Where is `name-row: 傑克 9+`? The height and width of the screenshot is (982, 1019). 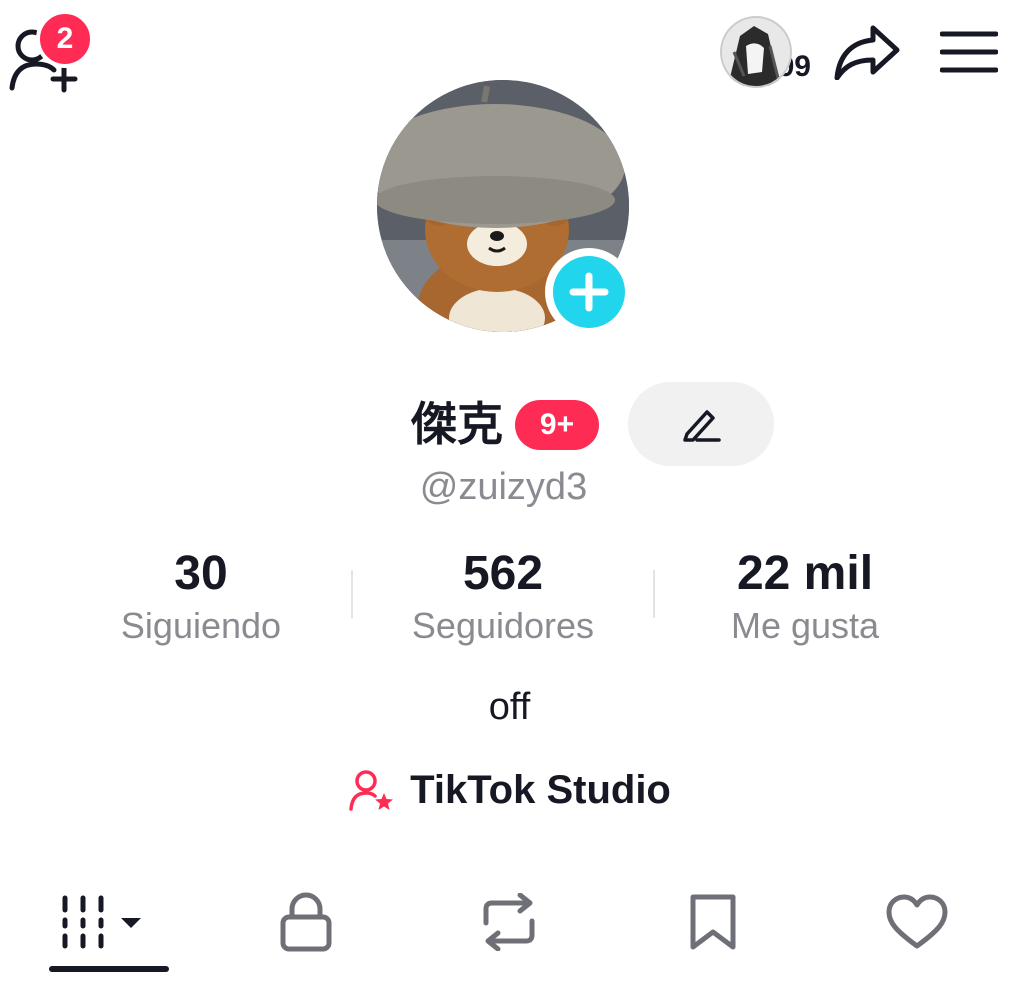
name-row: 傑克 9+ is located at coordinates (509, 424).